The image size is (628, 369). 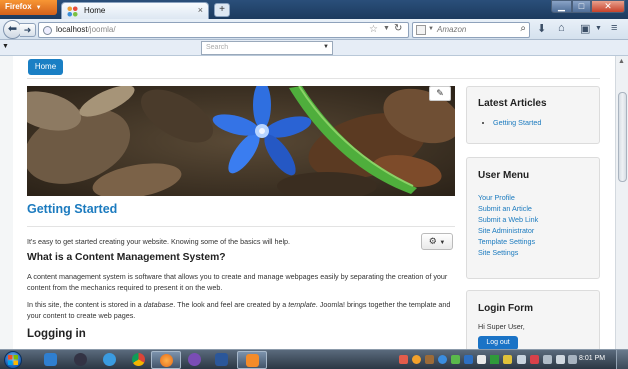 What do you see at coordinates (421, 30) in the screenshot?
I see `search-engine-icon` at bounding box center [421, 30].